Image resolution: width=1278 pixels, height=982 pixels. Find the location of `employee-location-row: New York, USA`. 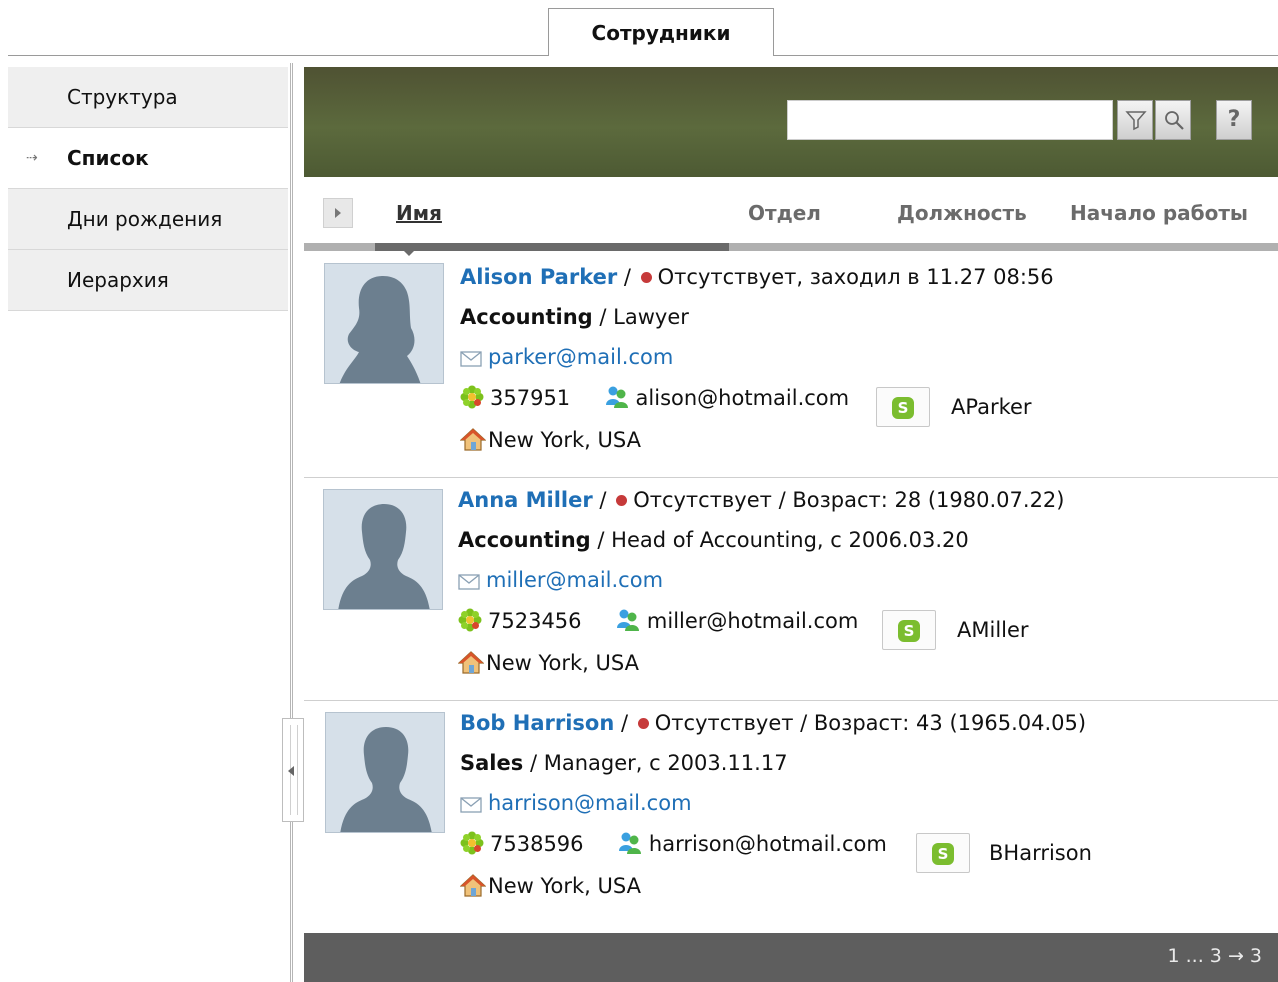

employee-location-row: New York, USA is located at coordinates (548, 662).